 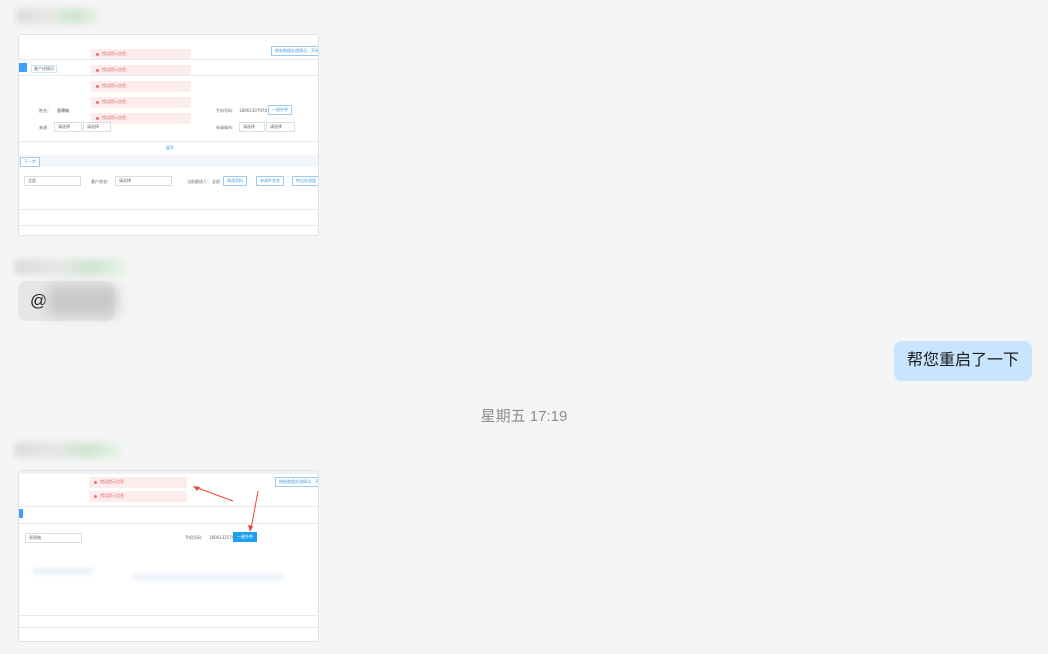 What do you see at coordinates (226, 110) in the screenshot?
I see `phone-label: 手机号码：` at bounding box center [226, 110].